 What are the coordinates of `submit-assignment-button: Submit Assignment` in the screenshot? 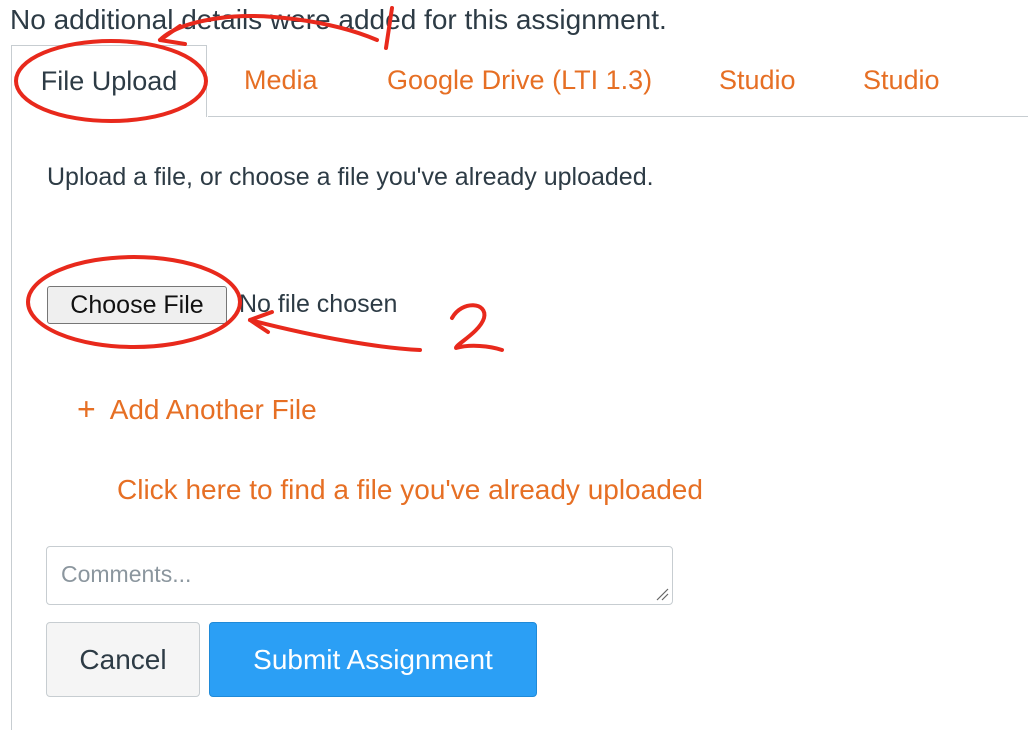 It's located at (373, 659).